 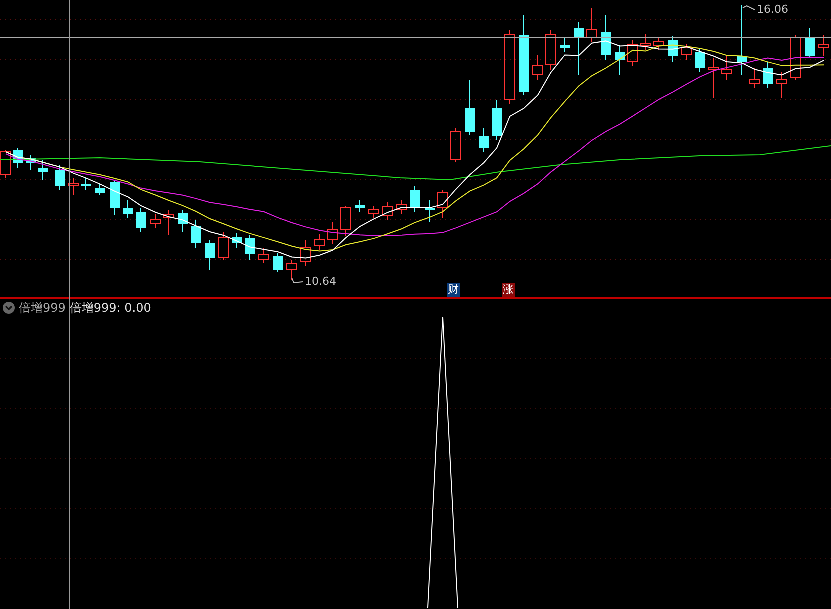 I want to click on low-pointer-icon, so click(x=298, y=281).